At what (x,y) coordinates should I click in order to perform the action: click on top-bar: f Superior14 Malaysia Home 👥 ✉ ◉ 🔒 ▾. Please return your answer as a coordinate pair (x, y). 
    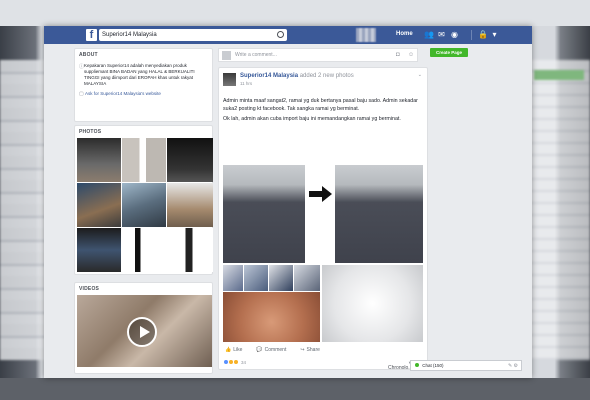
    Looking at the image, I should click on (288, 35).